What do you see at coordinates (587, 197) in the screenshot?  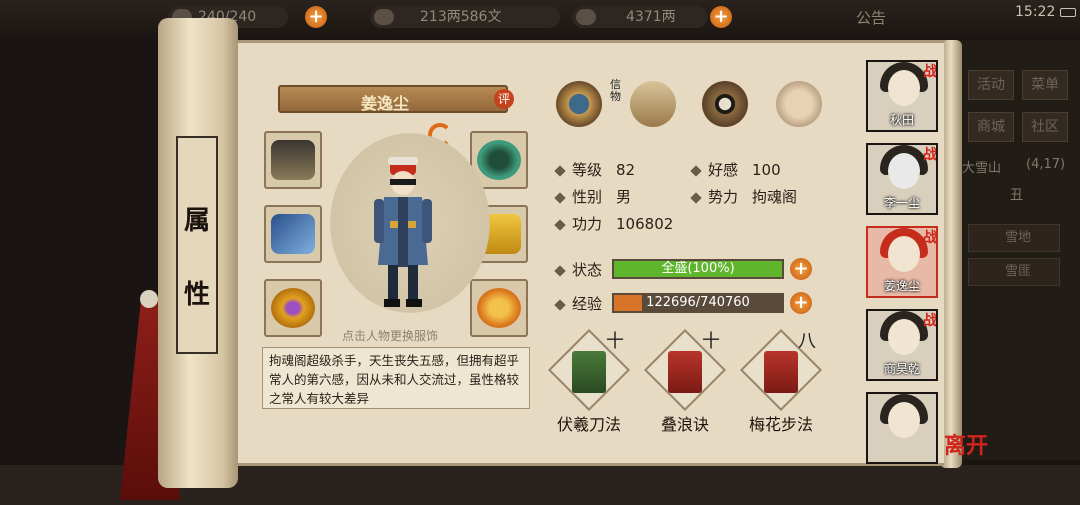 I see `gender-label: 性别` at bounding box center [587, 197].